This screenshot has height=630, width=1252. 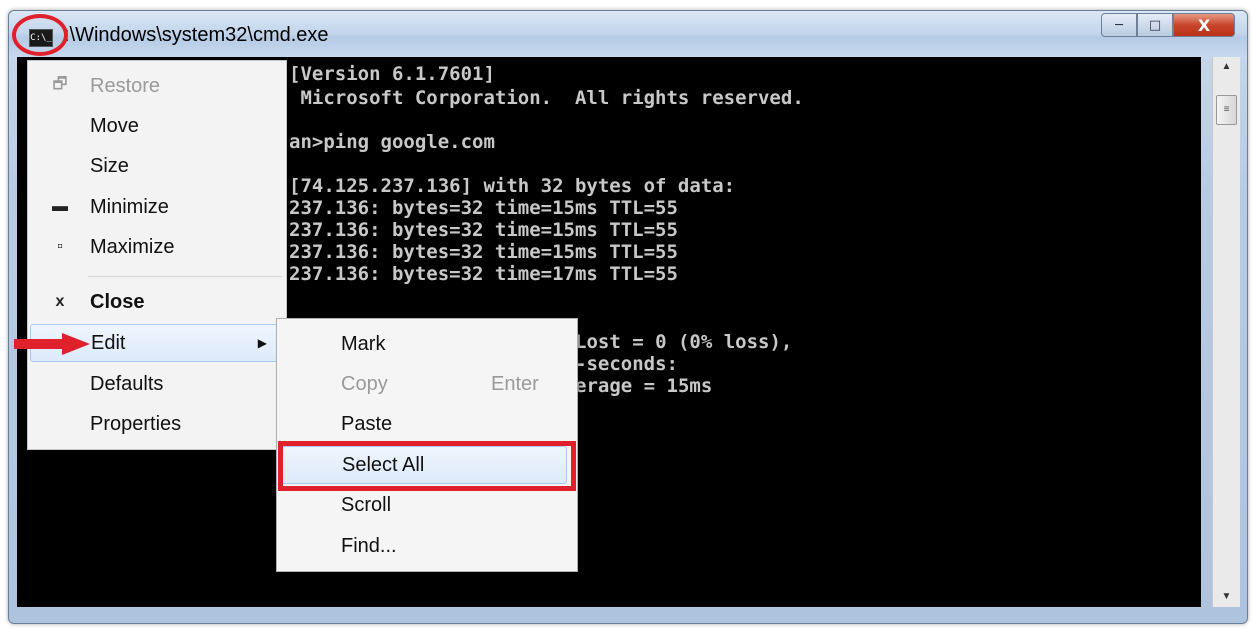 I want to click on close-button: X, so click(x=1204, y=25).